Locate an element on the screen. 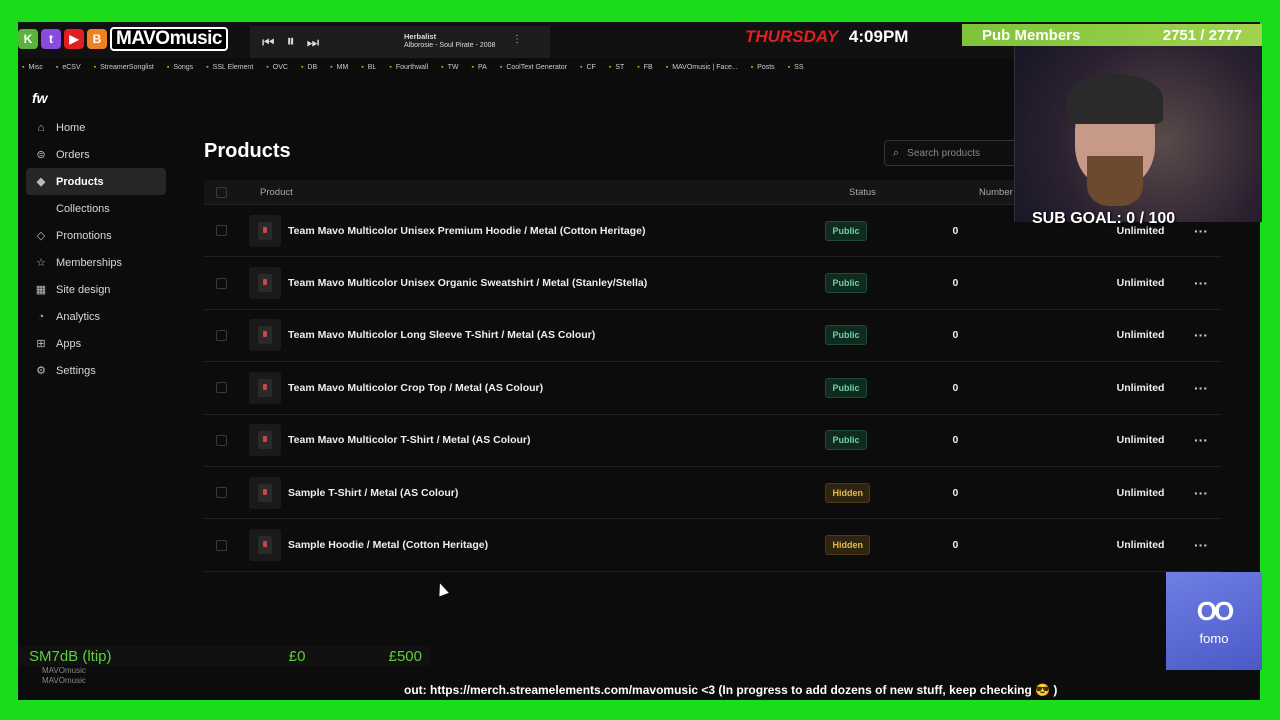 The image size is (1280, 720). star-icon: ☆ is located at coordinates (41, 263).